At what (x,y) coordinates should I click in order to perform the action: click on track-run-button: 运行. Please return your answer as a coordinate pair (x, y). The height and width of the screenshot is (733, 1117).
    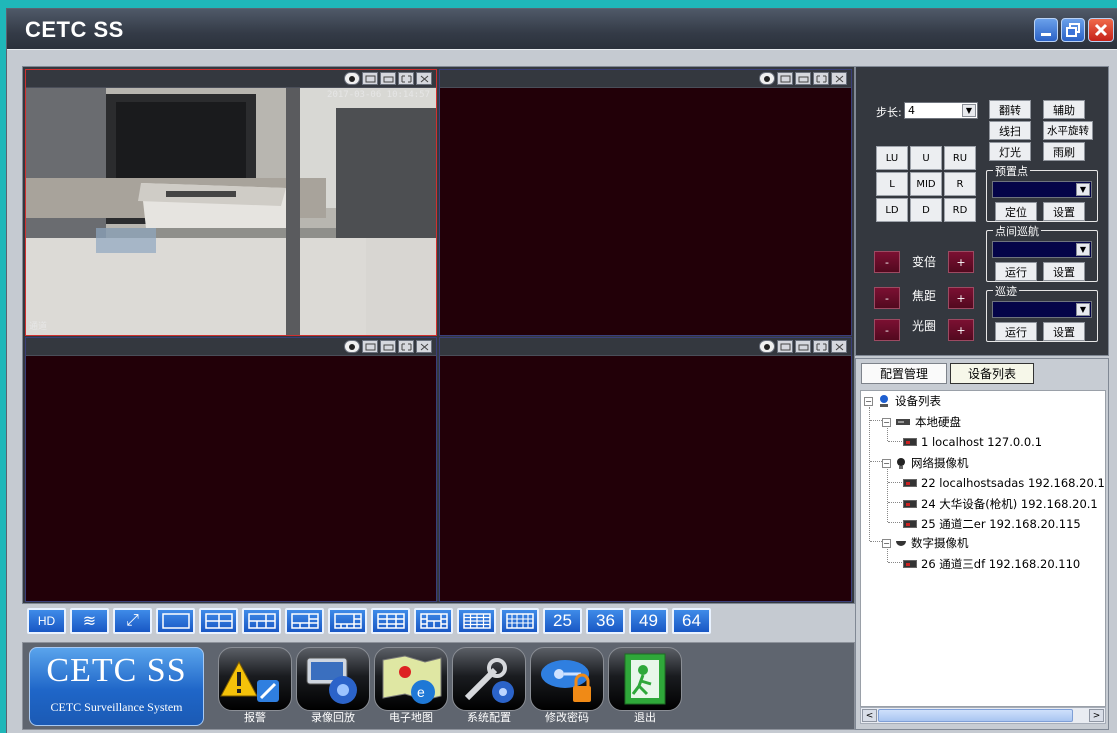
    Looking at the image, I should click on (1016, 331).